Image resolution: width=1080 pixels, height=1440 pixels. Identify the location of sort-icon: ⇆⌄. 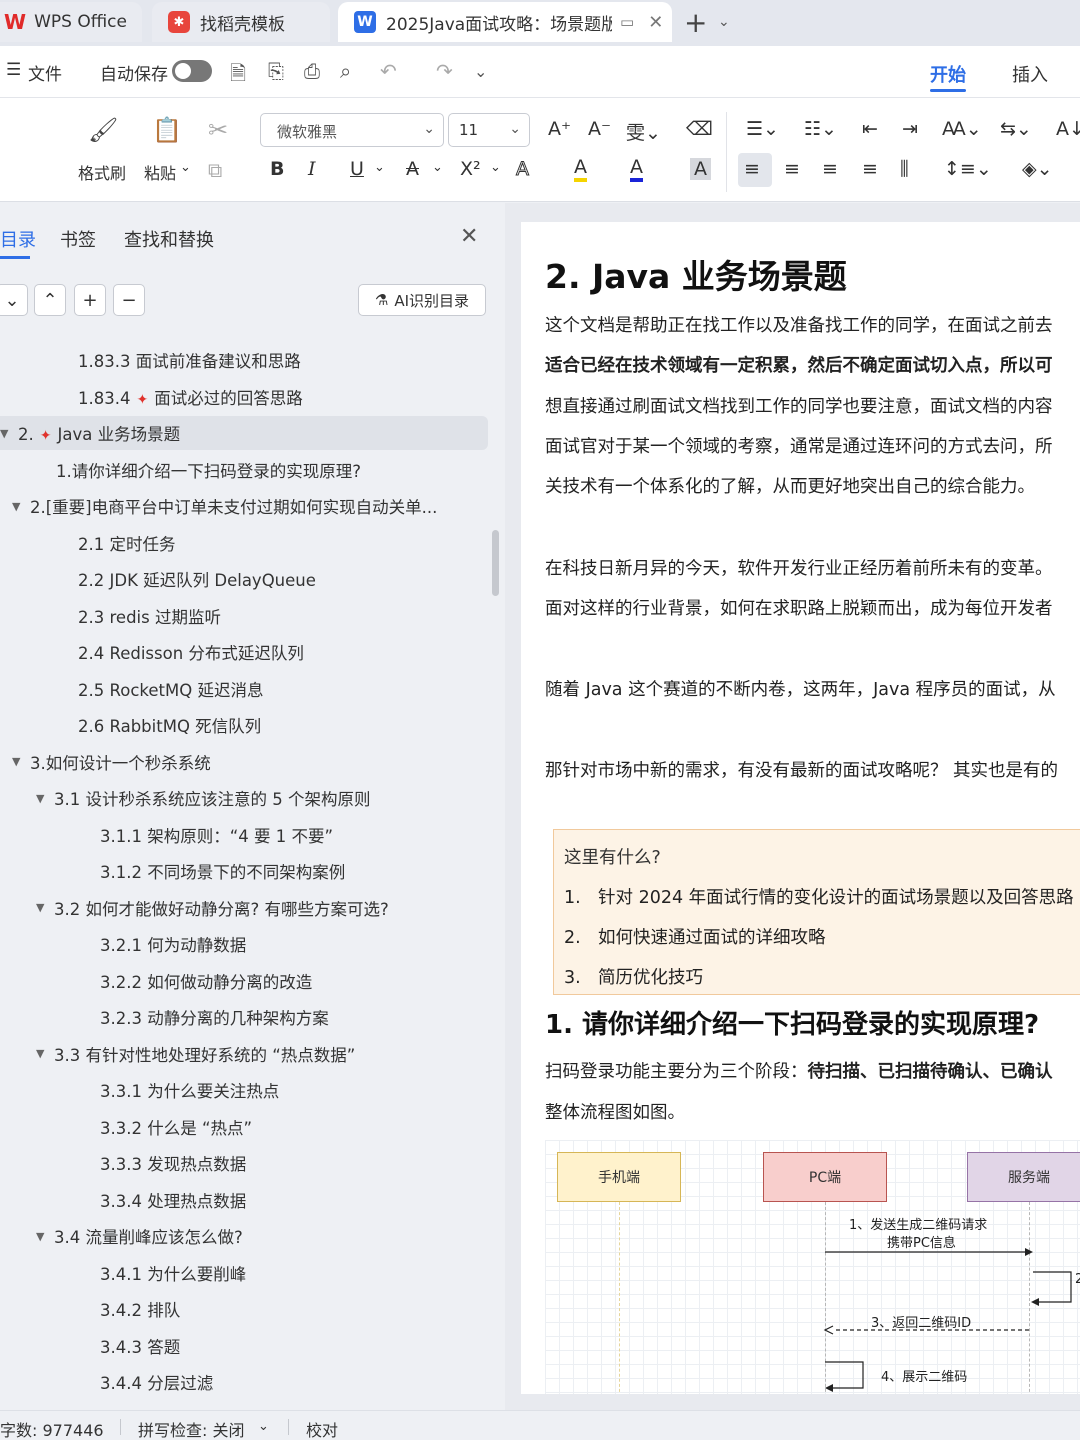
(1016, 129).